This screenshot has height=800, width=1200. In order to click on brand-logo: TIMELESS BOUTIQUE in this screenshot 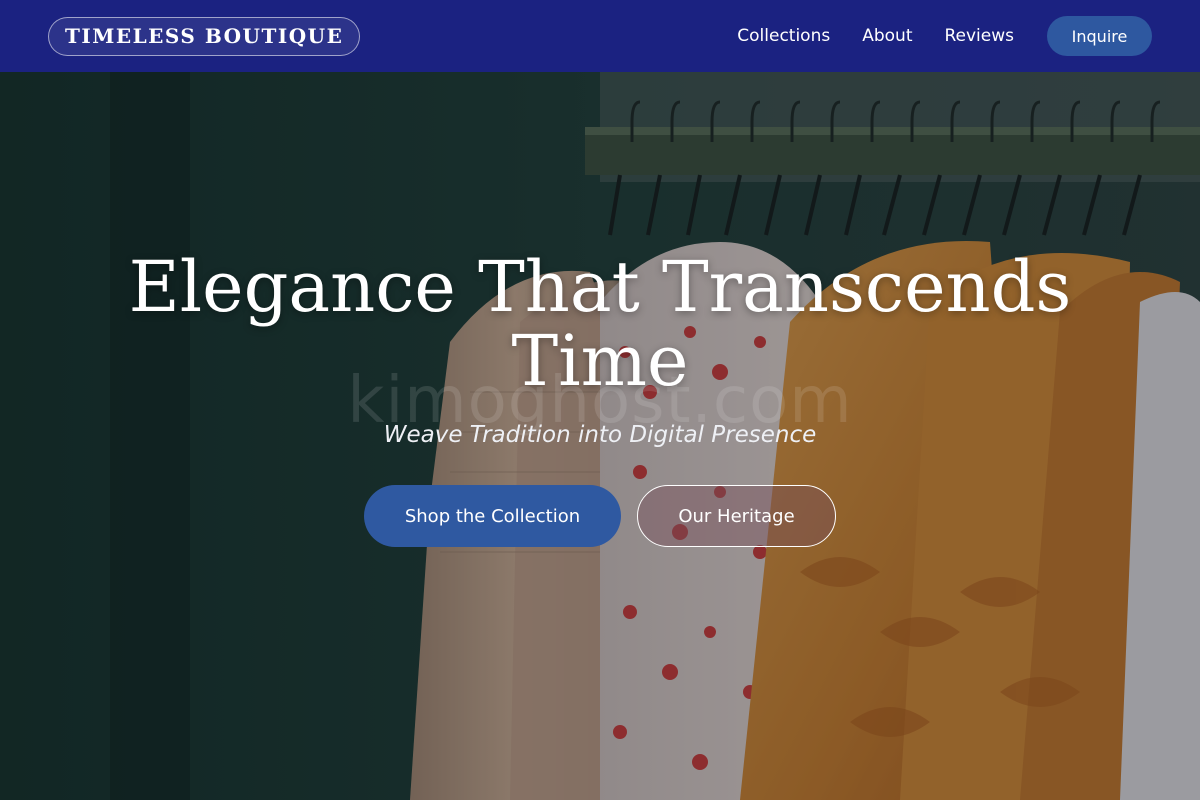, I will do `click(204, 36)`.